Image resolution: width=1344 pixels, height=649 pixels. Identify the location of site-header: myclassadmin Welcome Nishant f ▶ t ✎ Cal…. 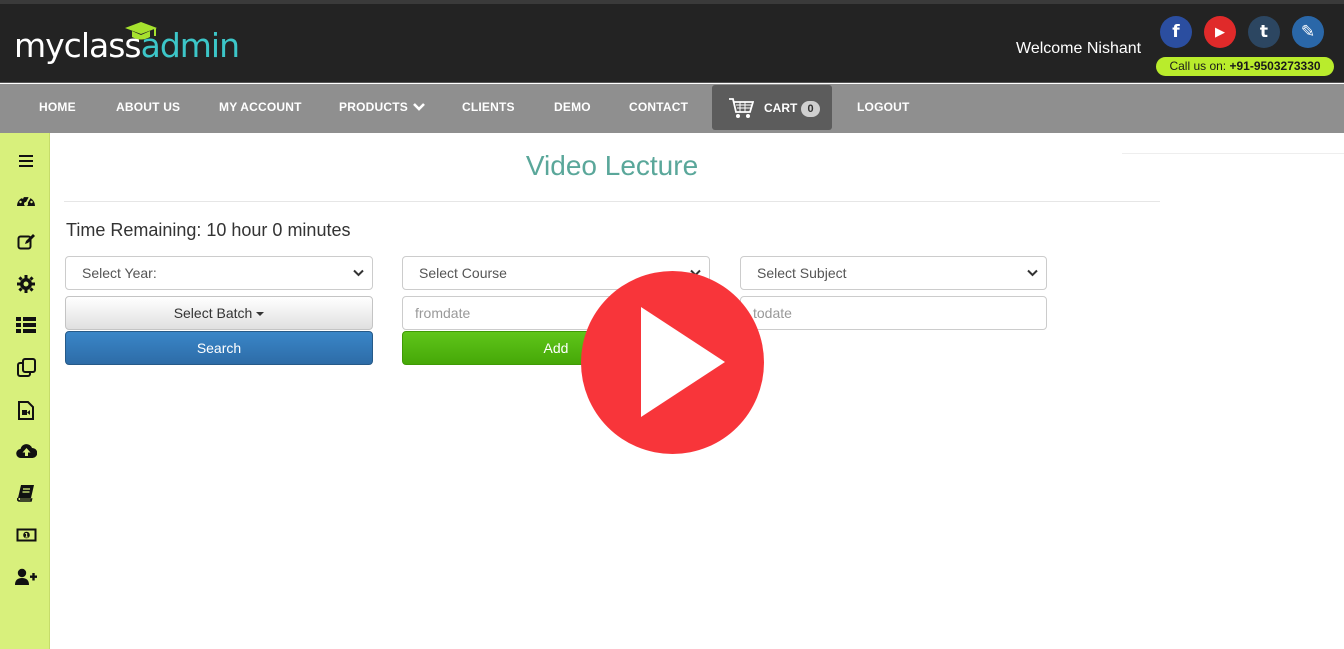
(672, 43).